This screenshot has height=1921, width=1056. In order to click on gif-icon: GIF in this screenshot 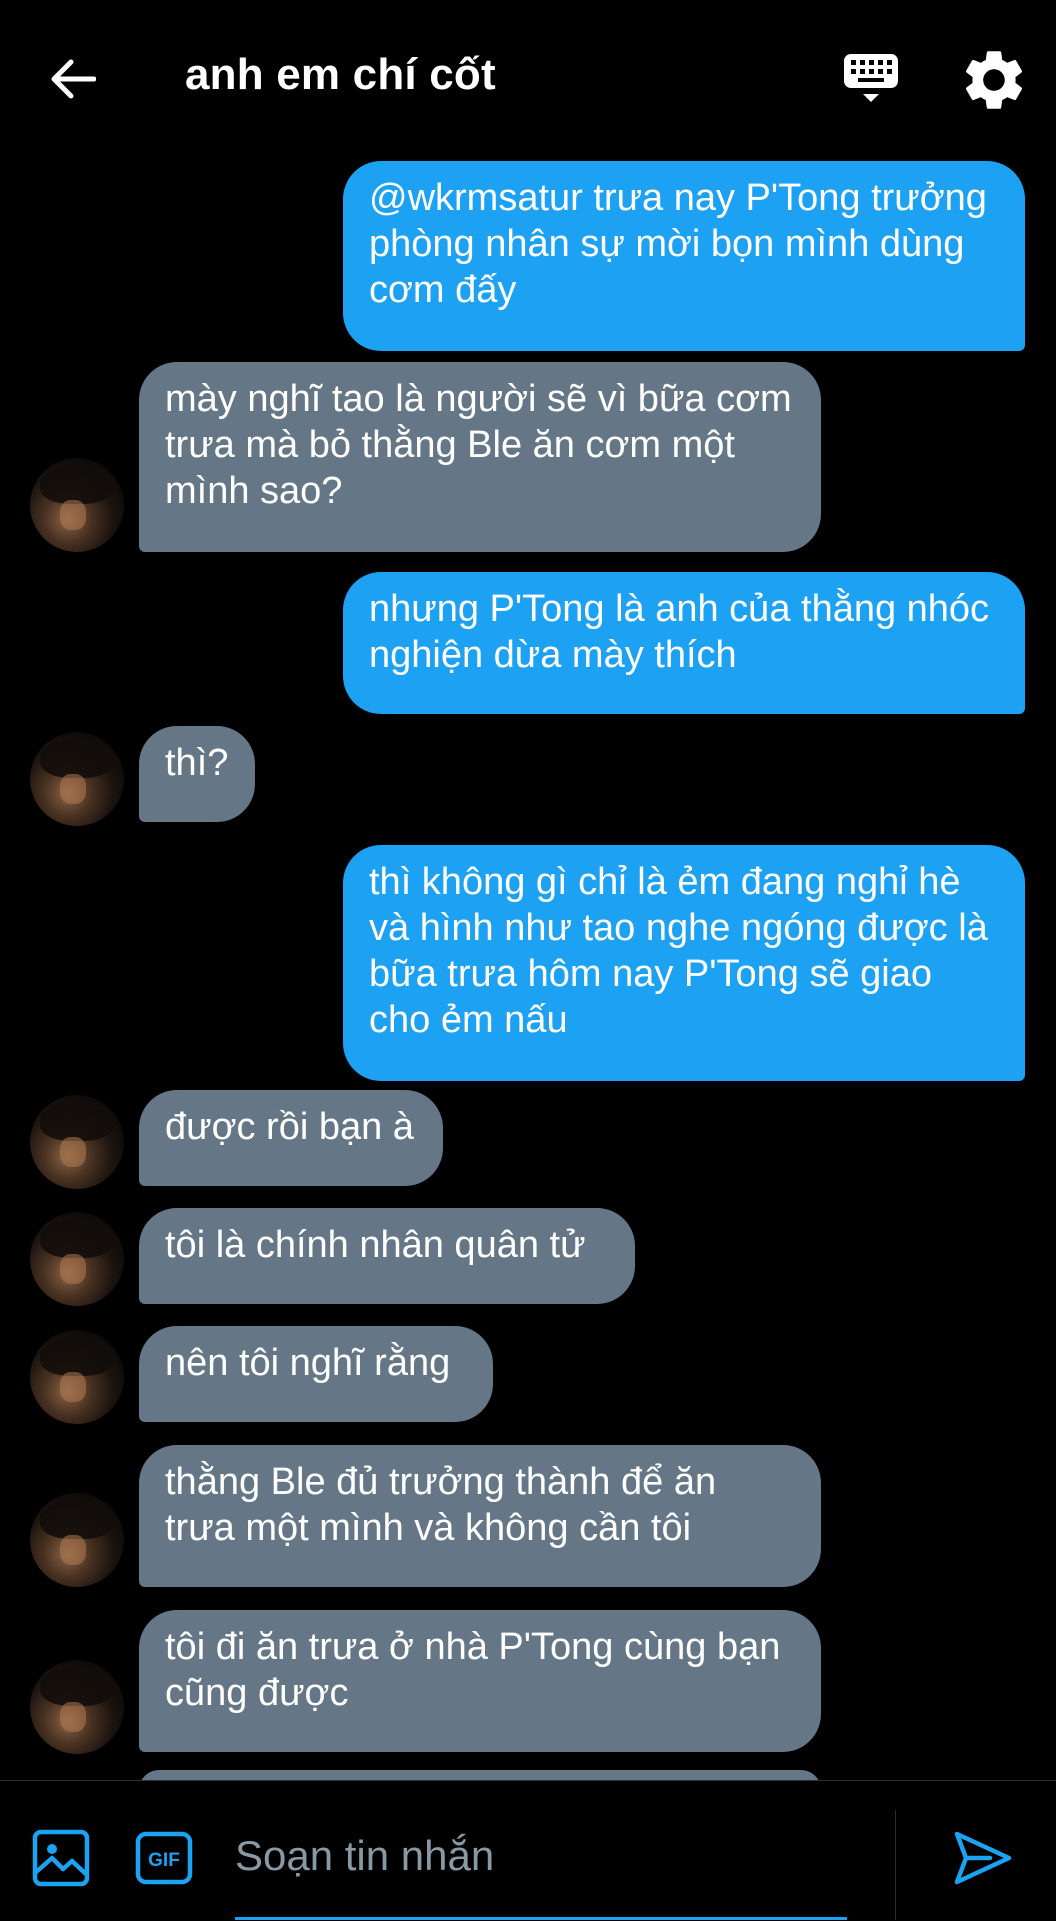, I will do `click(164, 1858)`.